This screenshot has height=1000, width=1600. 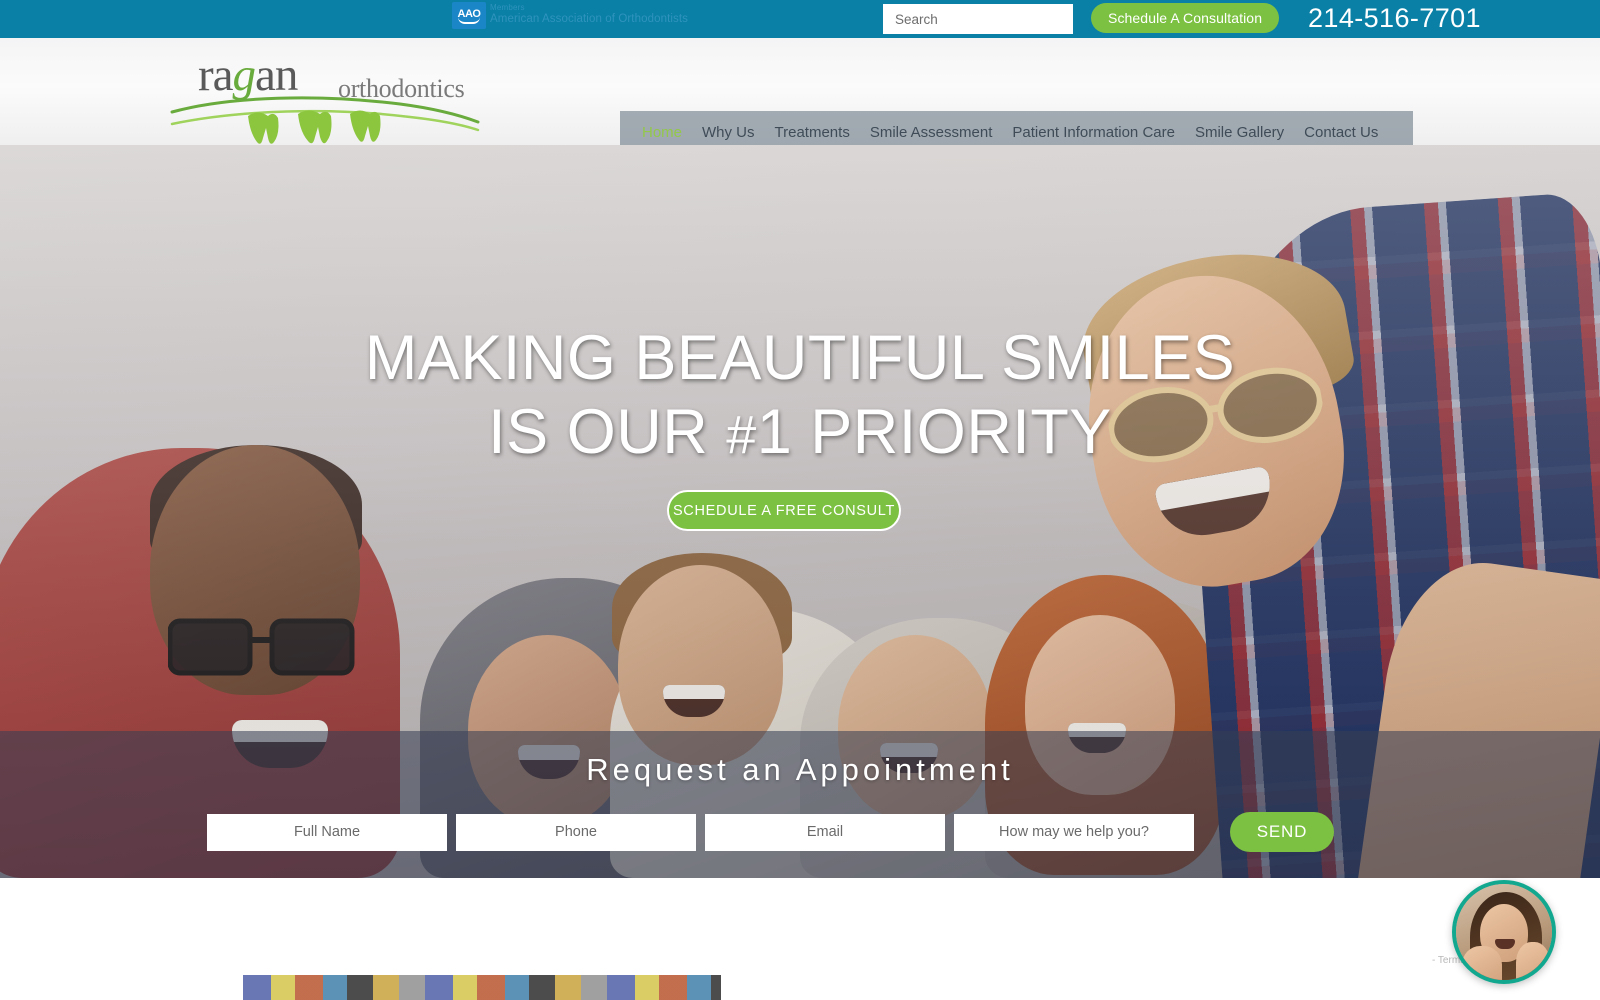 I want to click on aao-members-label: Members, so click(x=507, y=7).